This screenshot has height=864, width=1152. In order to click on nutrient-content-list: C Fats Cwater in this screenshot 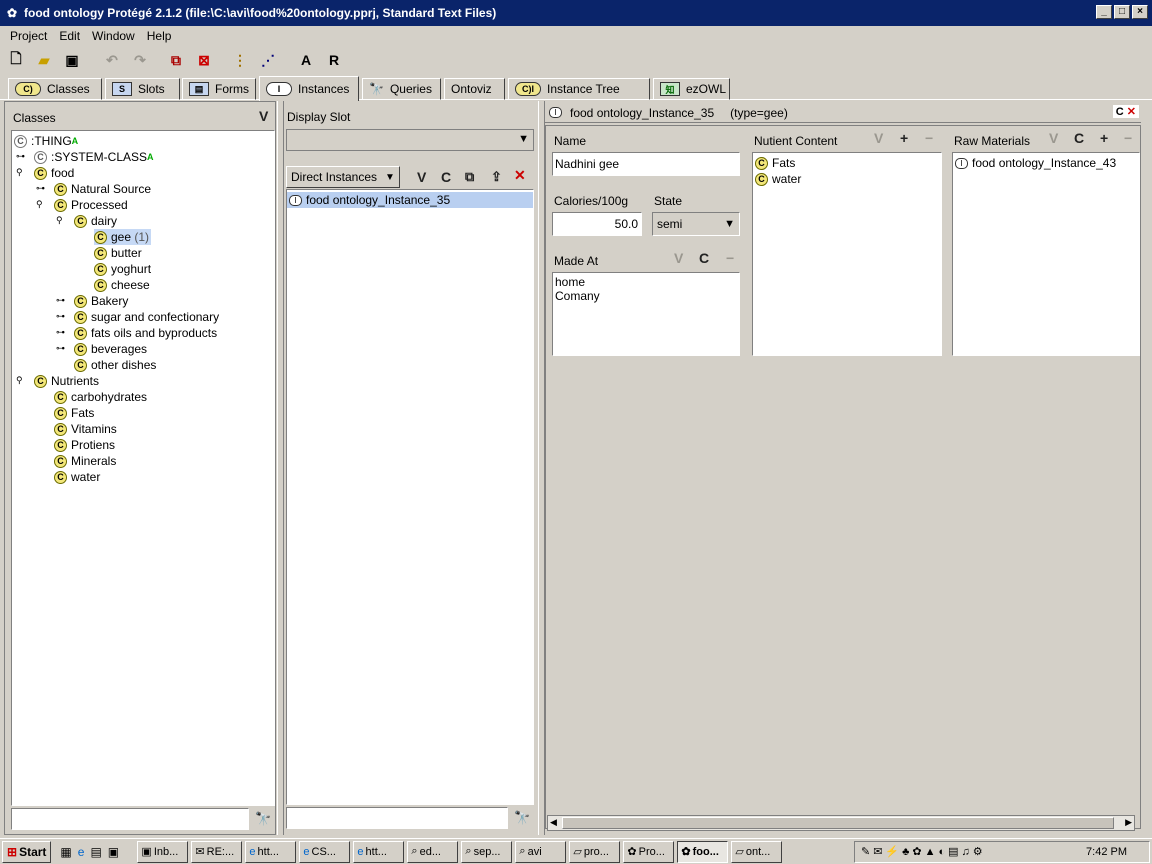, I will do `click(847, 254)`.